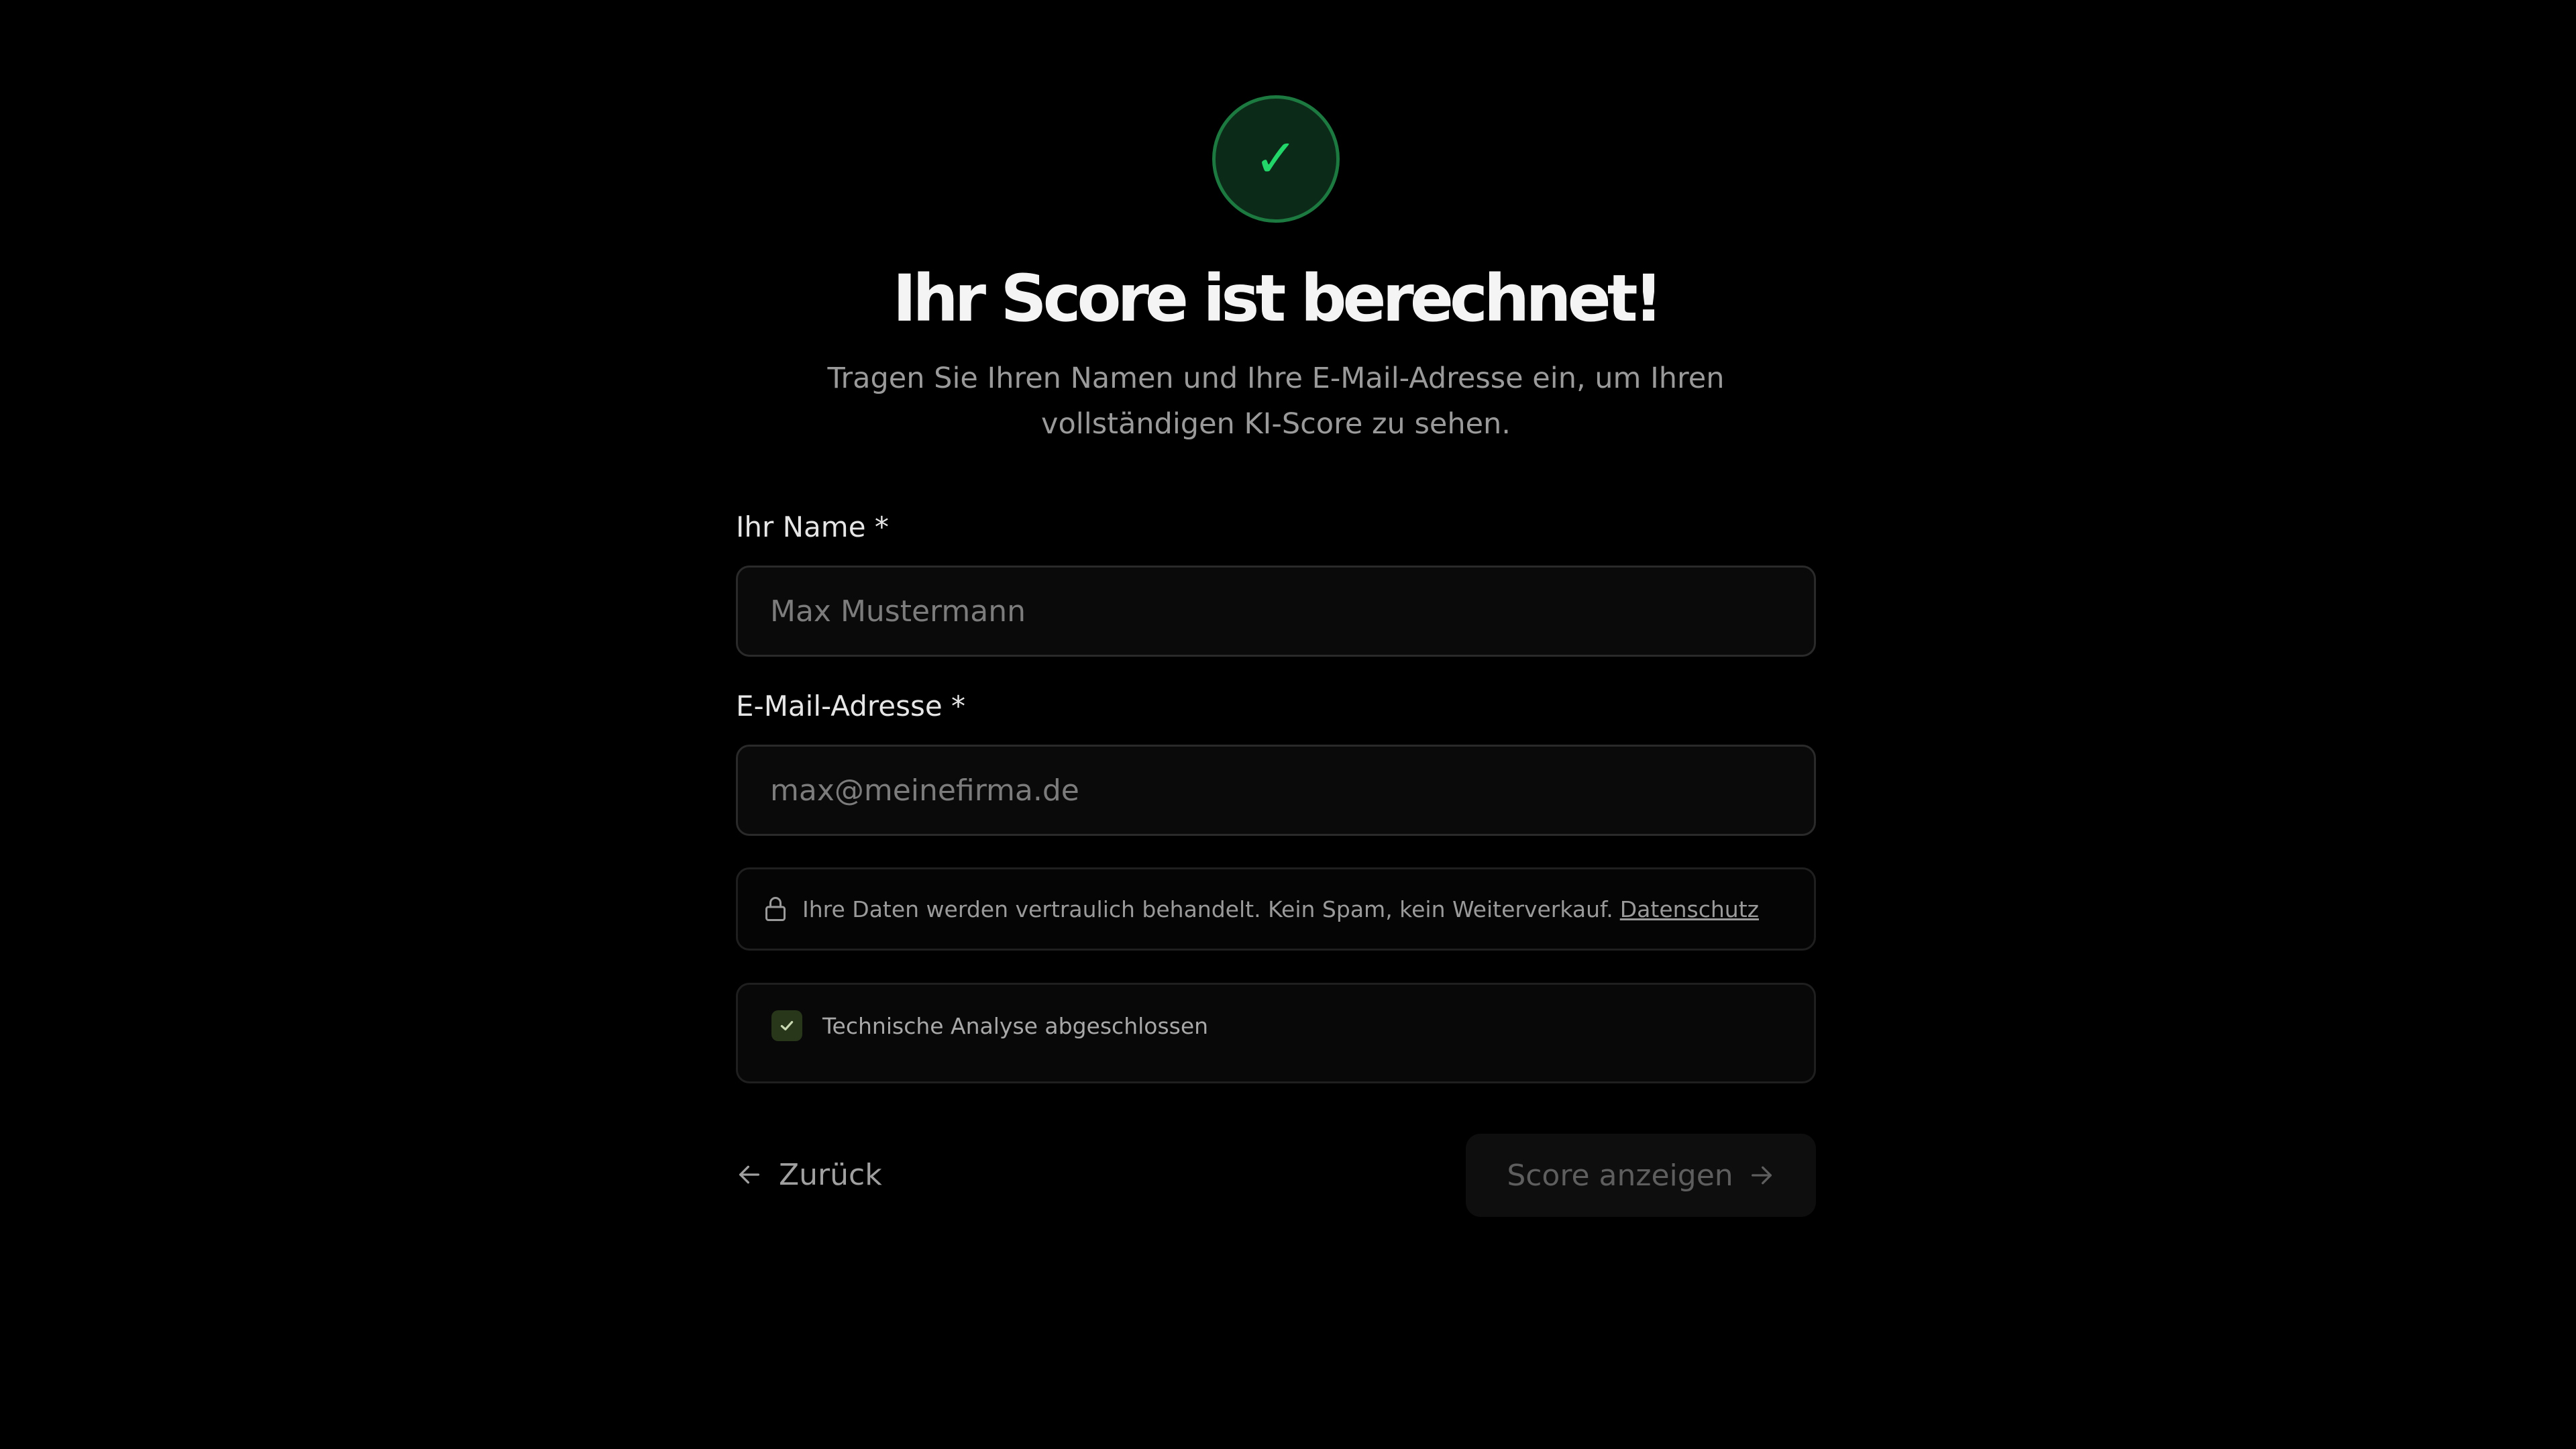  Describe the element at coordinates (1276, 611) in the screenshot. I see `name-input` at that location.